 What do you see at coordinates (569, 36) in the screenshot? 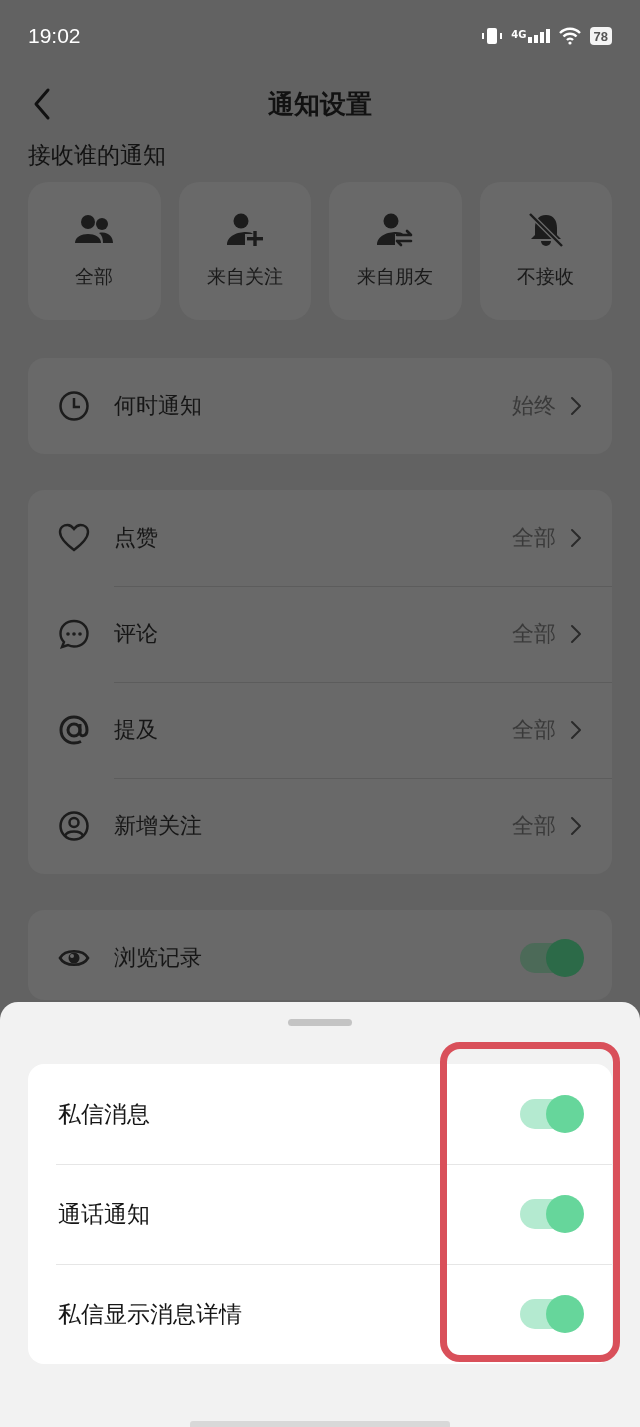
I see `wifi-icon` at bounding box center [569, 36].